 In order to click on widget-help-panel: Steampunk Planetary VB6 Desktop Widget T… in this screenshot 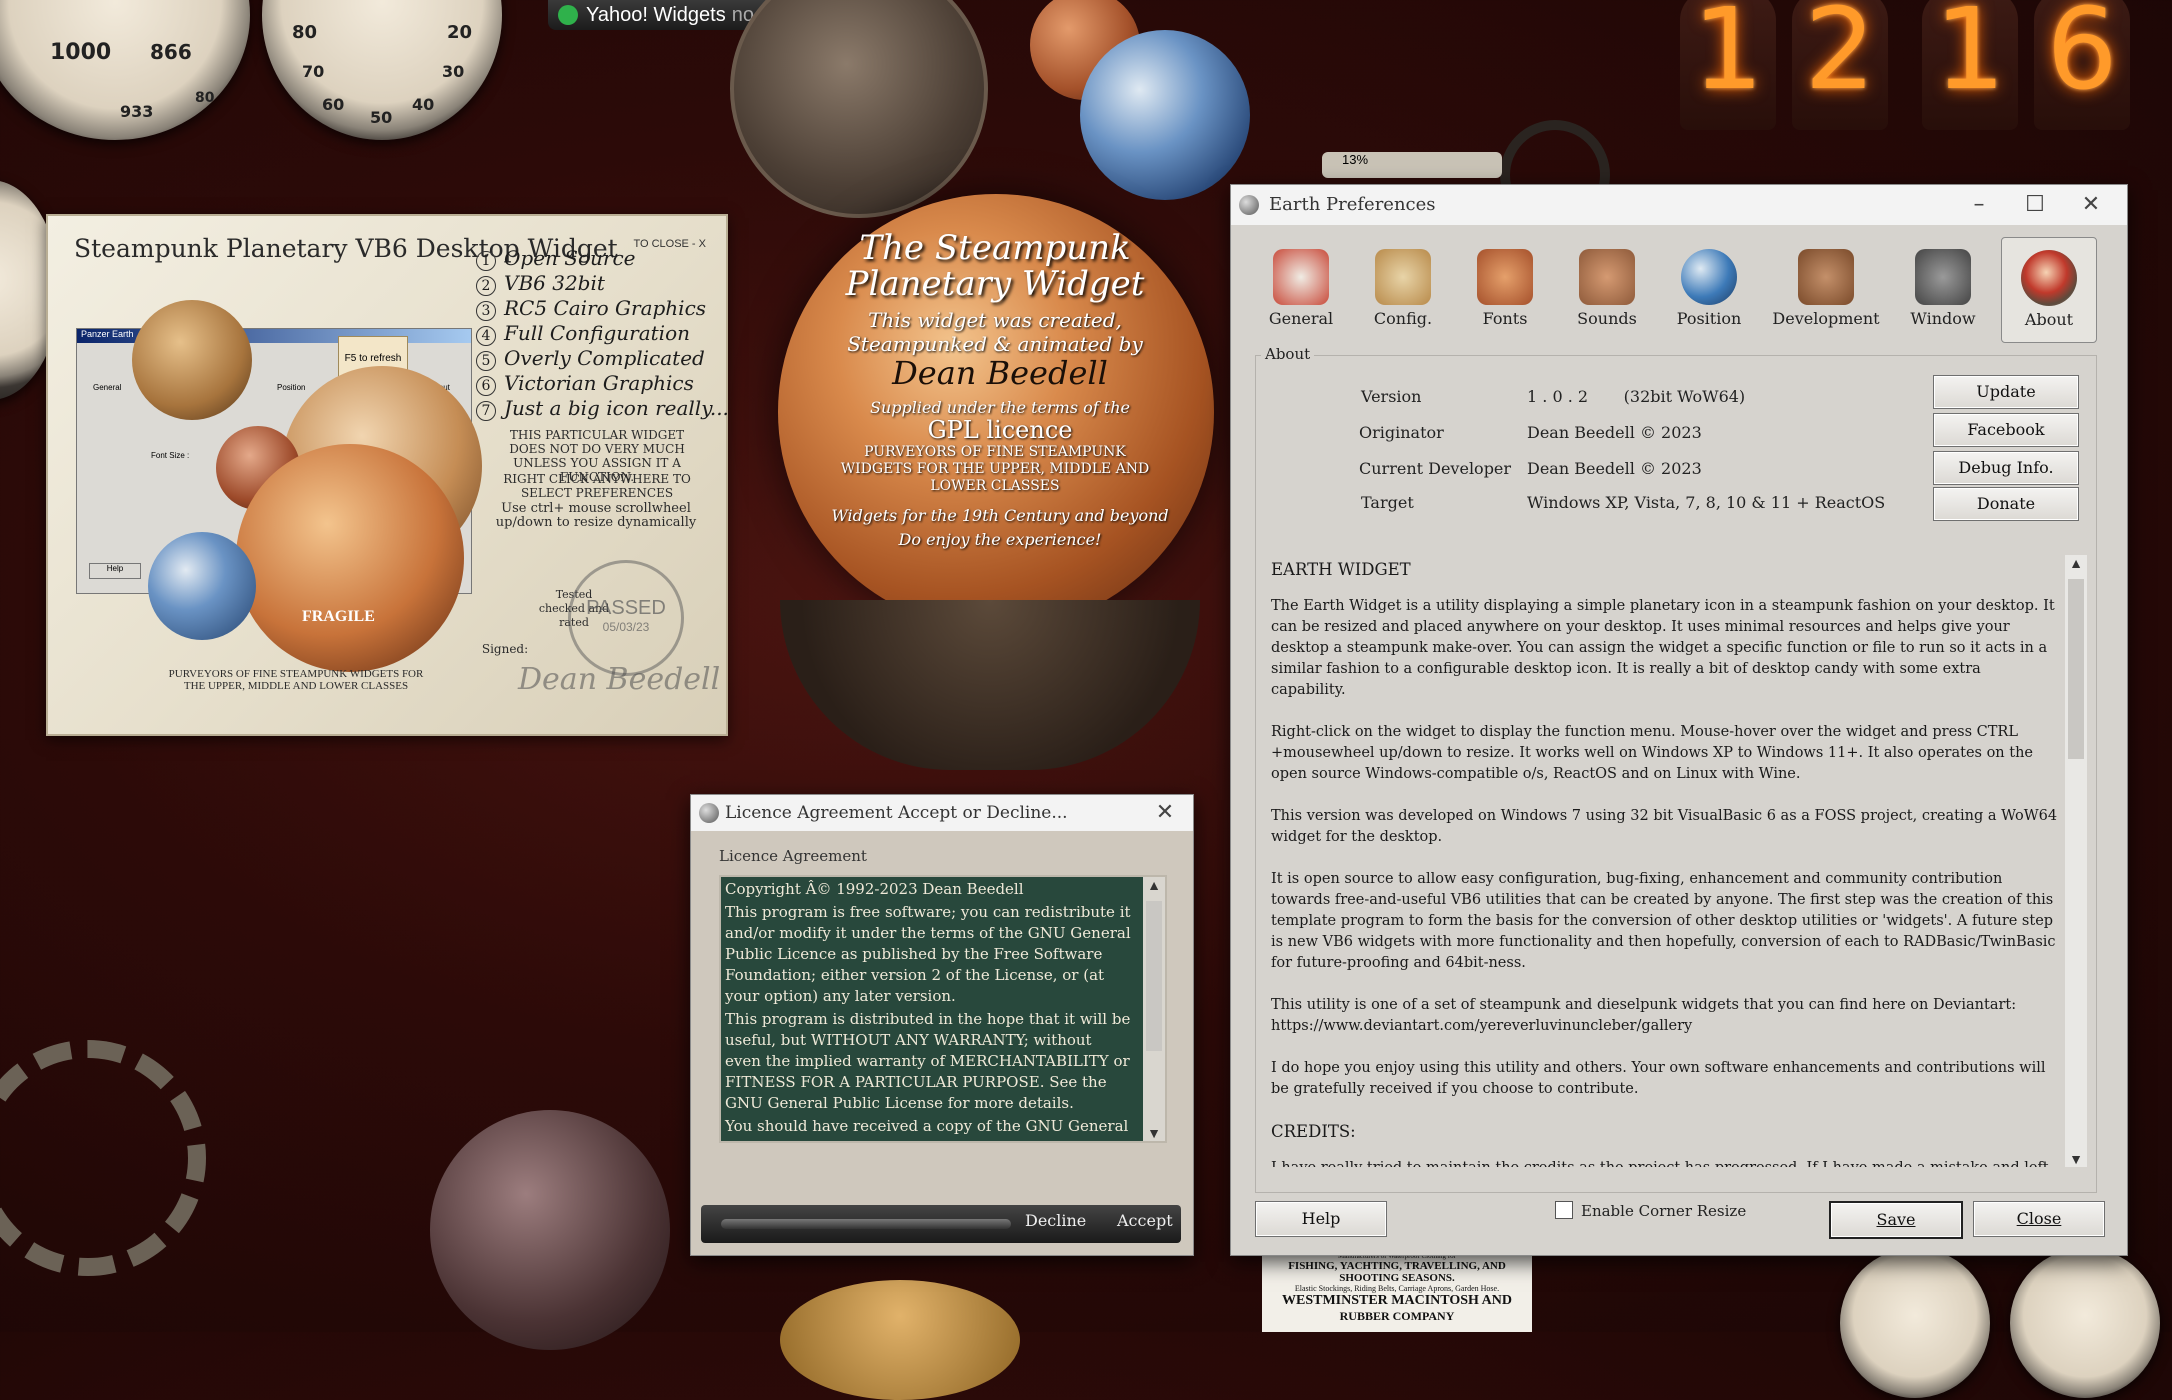, I will do `click(387, 475)`.